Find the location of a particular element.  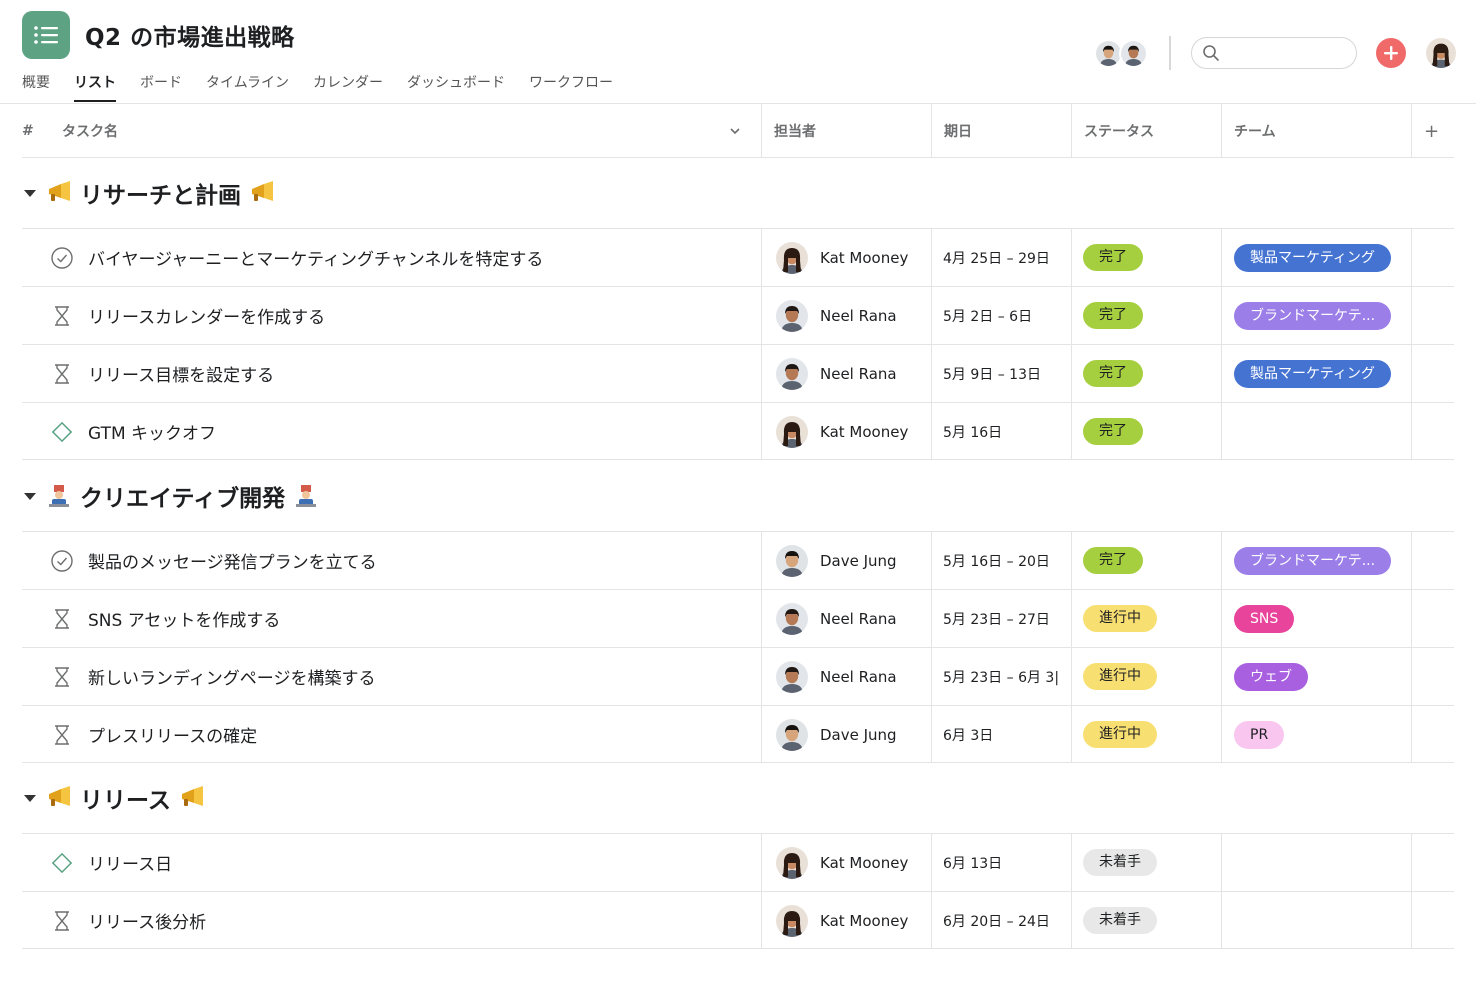

column-header-status: ステータス is located at coordinates (1119, 131).